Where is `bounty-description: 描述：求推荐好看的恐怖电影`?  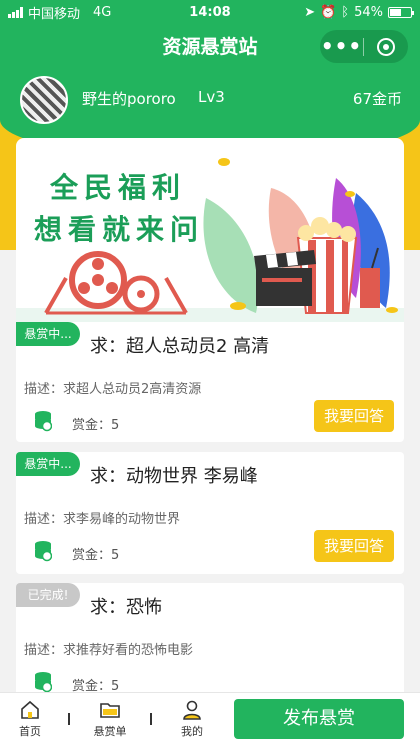
bounty-description: 描述：求推荐好看的恐怖电影 is located at coordinates (109, 650).